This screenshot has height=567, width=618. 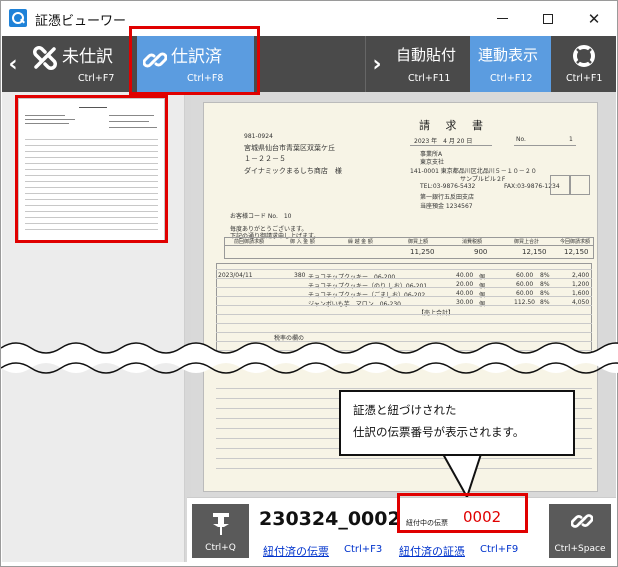 What do you see at coordinates (96, 78) in the screenshot?
I see `unjournaled-shortcut: Ctrl+F7` at bounding box center [96, 78].